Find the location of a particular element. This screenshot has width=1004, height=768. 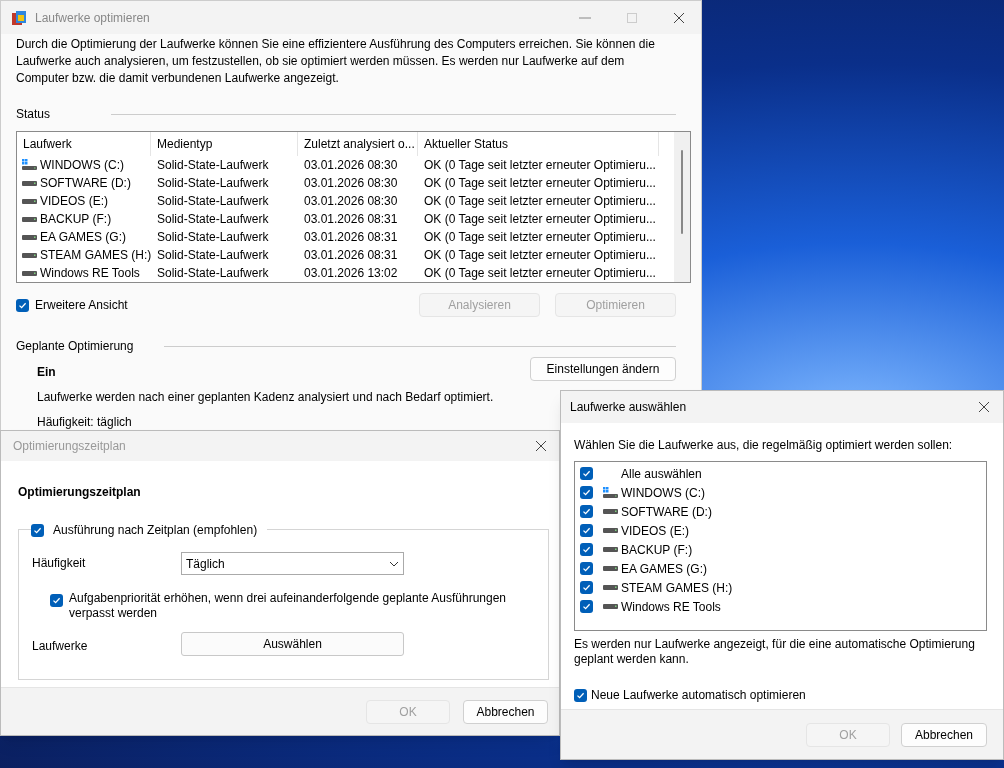

drive-label: VIDEOS (E:) is located at coordinates (655, 531).